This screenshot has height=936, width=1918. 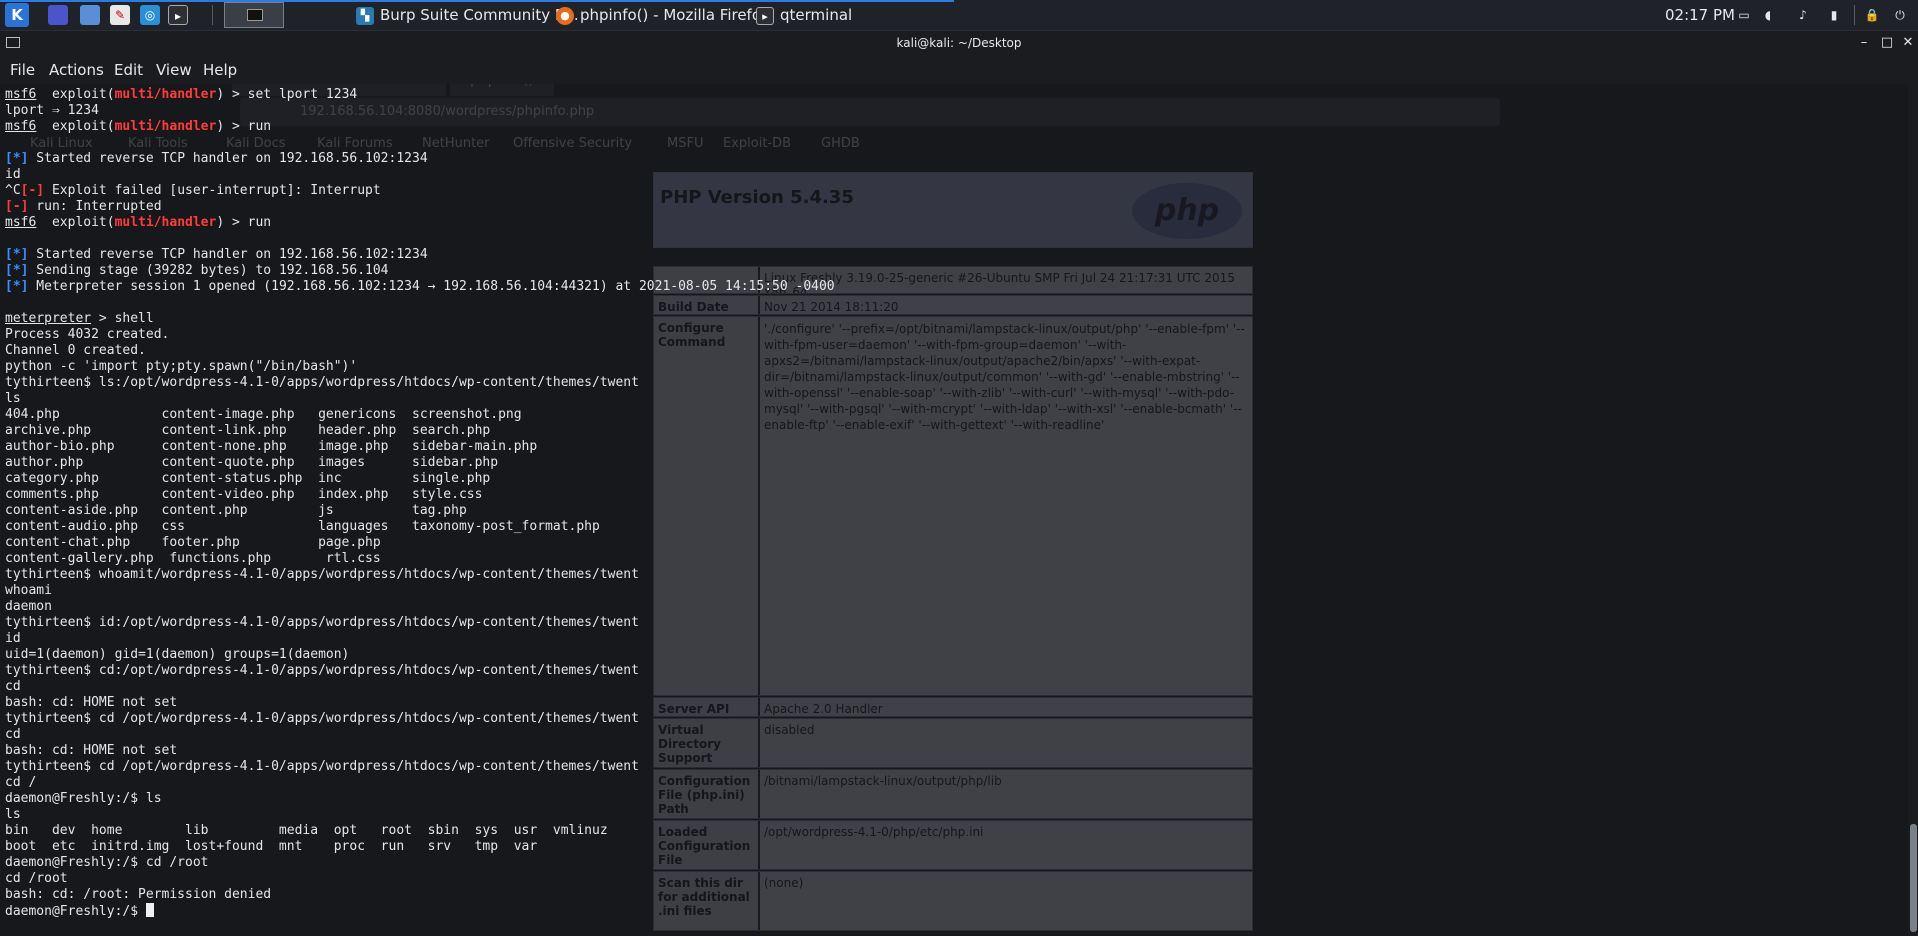 What do you see at coordinates (1900, 15) in the screenshot?
I see `power-icon: ⏻` at bounding box center [1900, 15].